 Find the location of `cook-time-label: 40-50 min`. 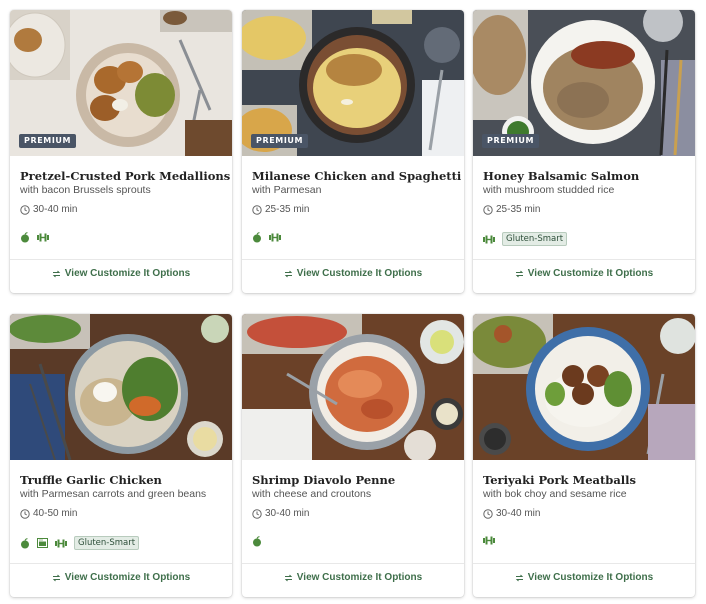

cook-time-label: 40-50 min is located at coordinates (55, 513).